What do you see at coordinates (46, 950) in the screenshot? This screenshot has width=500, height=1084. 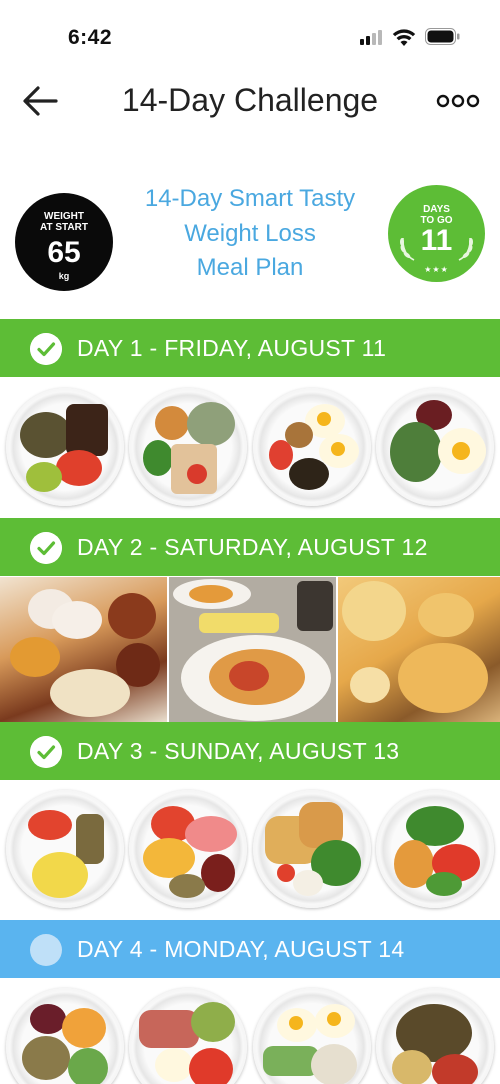 I see `empty-circle-icon` at bounding box center [46, 950].